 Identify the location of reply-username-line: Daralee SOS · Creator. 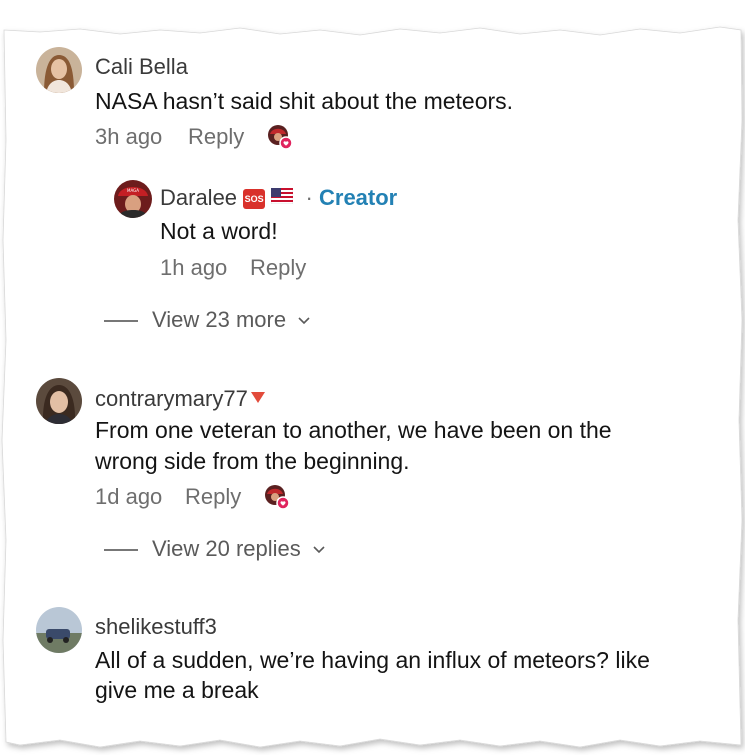
(278, 197).